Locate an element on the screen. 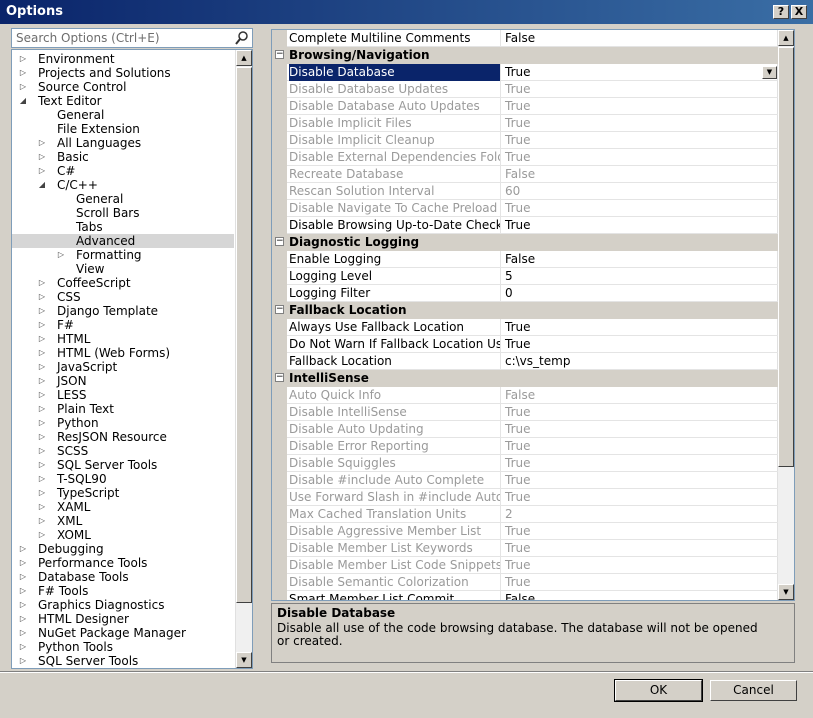  tree-node: ▷ Projects and Solutions is located at coordinates (123, 73).